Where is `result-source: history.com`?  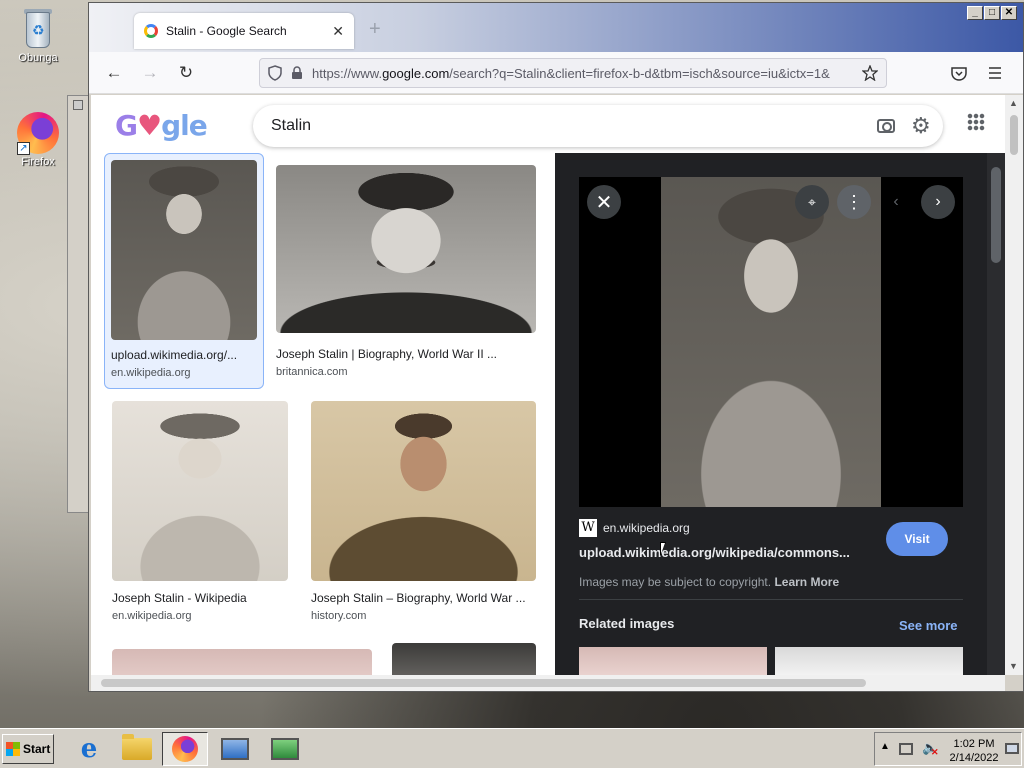
result-source: history.com is located at coordinates (339, 616).